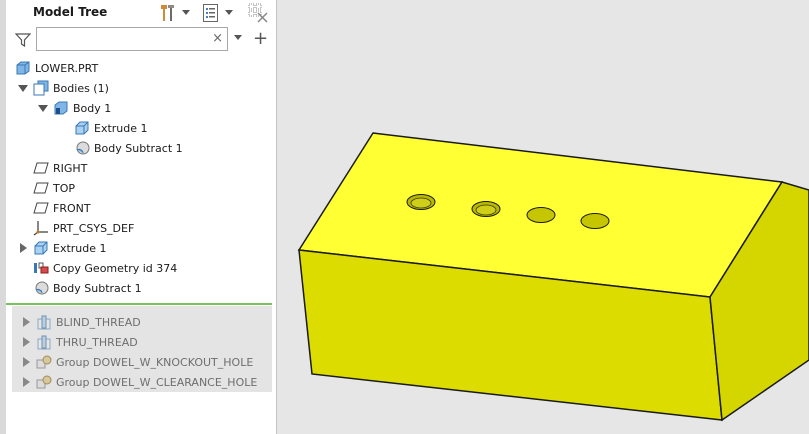 The image size is (809, 434). I want to click on tree-settings-button, so click(174, 13).